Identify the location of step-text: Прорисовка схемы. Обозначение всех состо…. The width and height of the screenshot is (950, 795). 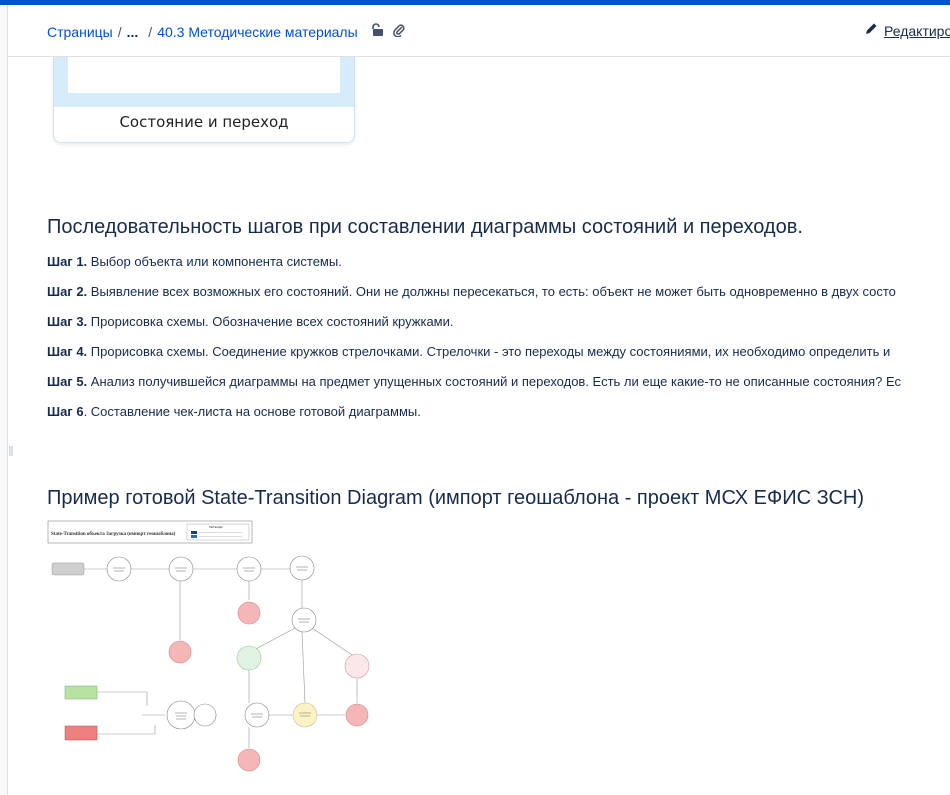
(270, 321).